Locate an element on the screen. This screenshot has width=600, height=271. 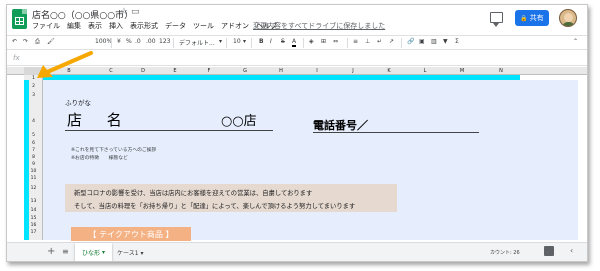
merge-cells-icon: ⇔ is located at coordinates (335, 41).